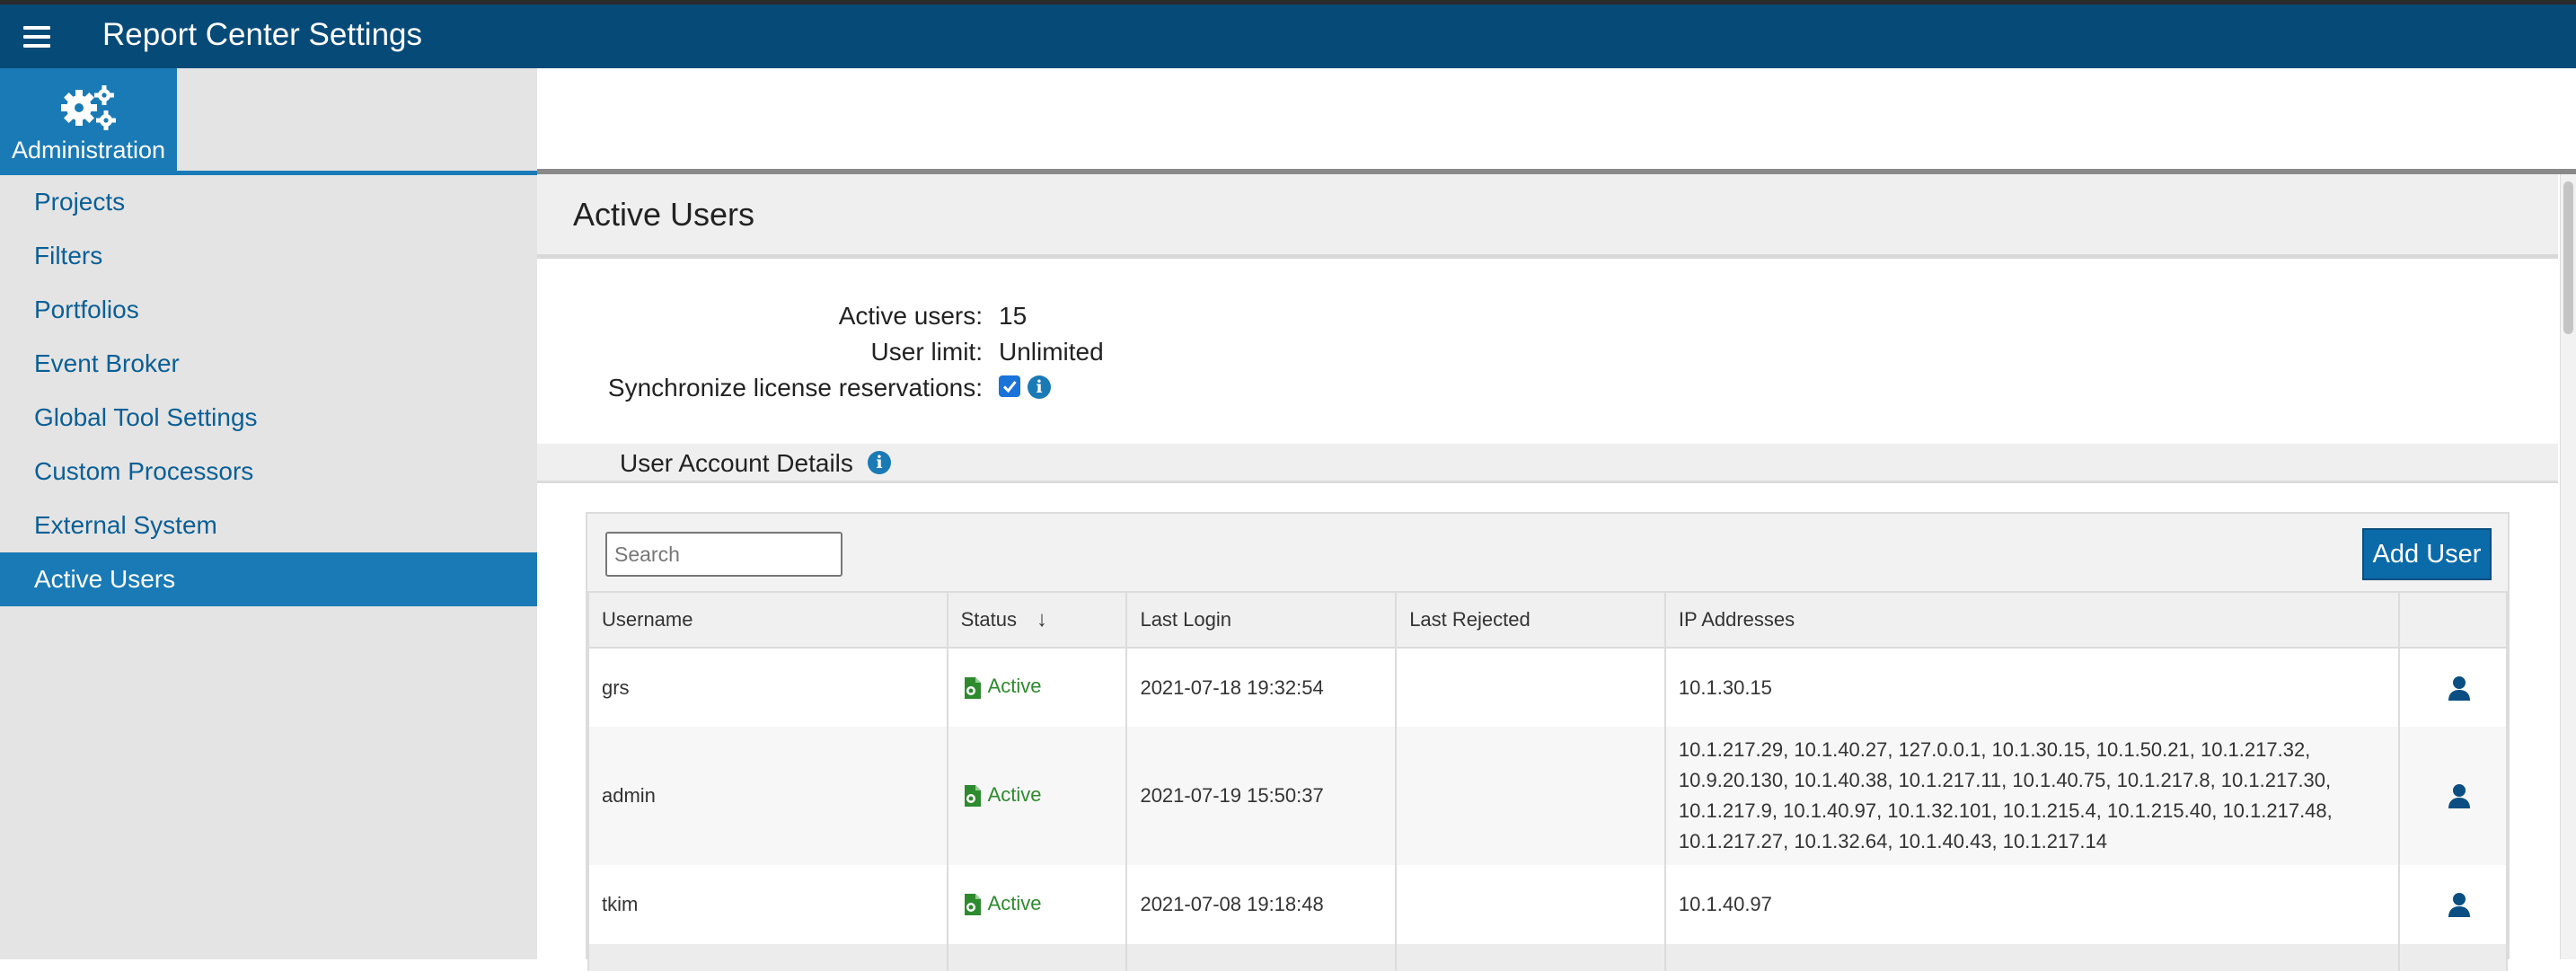 This screenshot has height=971, width=2576. What do you see at coordinates (1261, 796) in the screenshot?
I see `last-login-cell: 2021-07-19 15:50:37` at bounding box center [1261, 796].